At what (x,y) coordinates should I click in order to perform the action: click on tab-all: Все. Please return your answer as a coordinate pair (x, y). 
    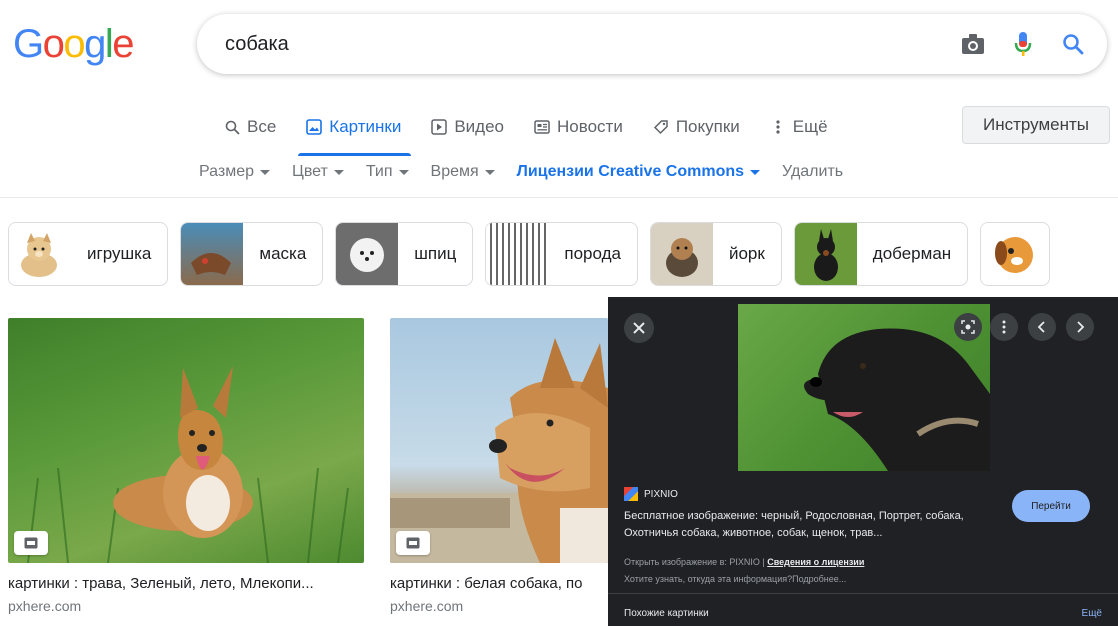
    Looking at the image, I should click on (250, 127).